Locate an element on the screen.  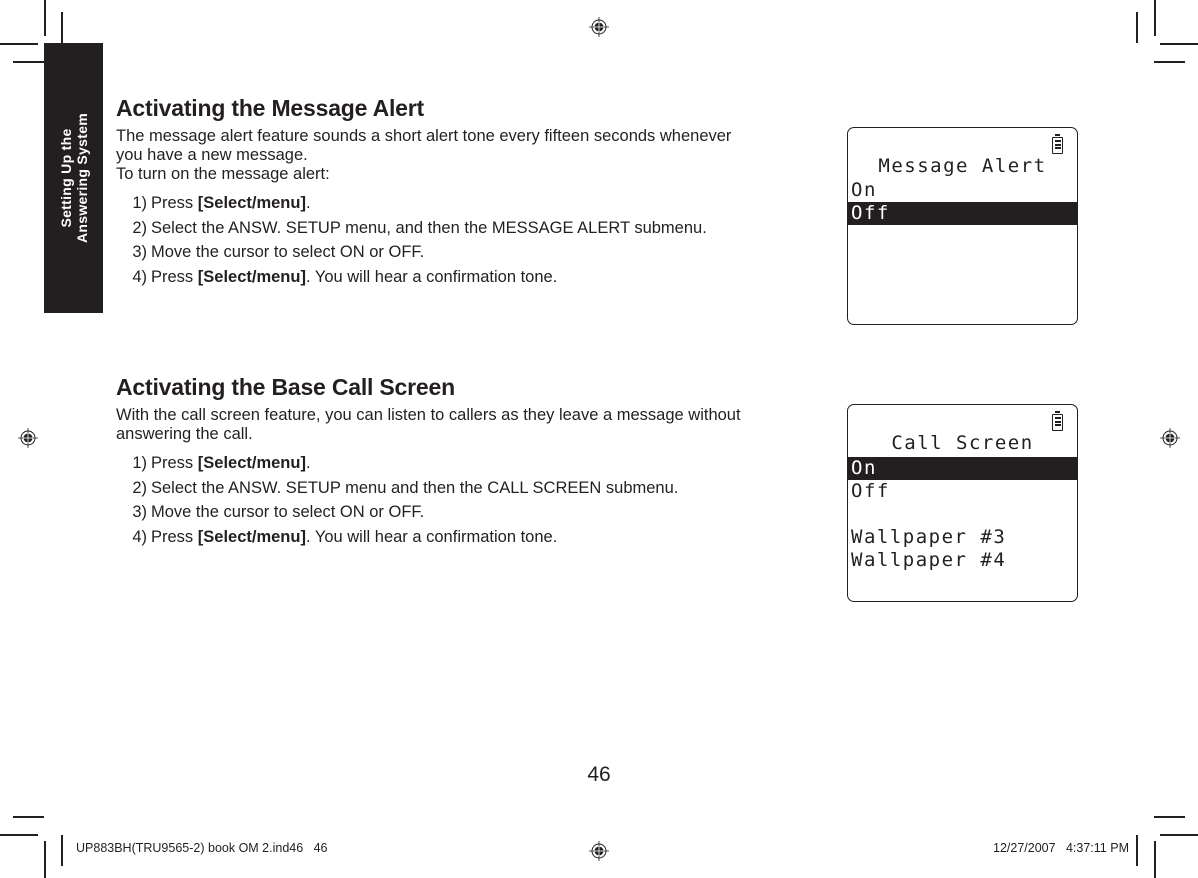
lcd-option-wallpaper-4: Wallpaper #4 is located at coordinates (929, 560).